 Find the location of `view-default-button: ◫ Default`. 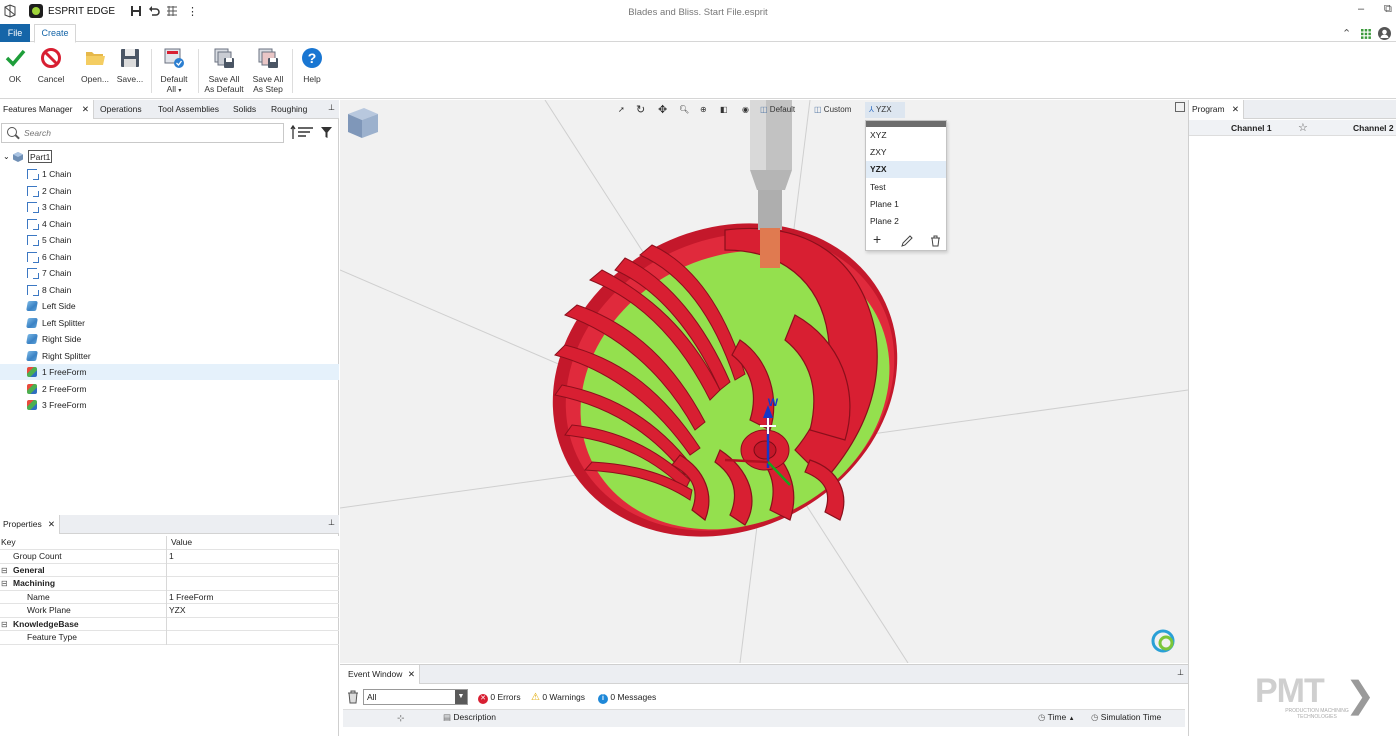

view-default-button: ◫ Default is located at coordinates (783, 110).